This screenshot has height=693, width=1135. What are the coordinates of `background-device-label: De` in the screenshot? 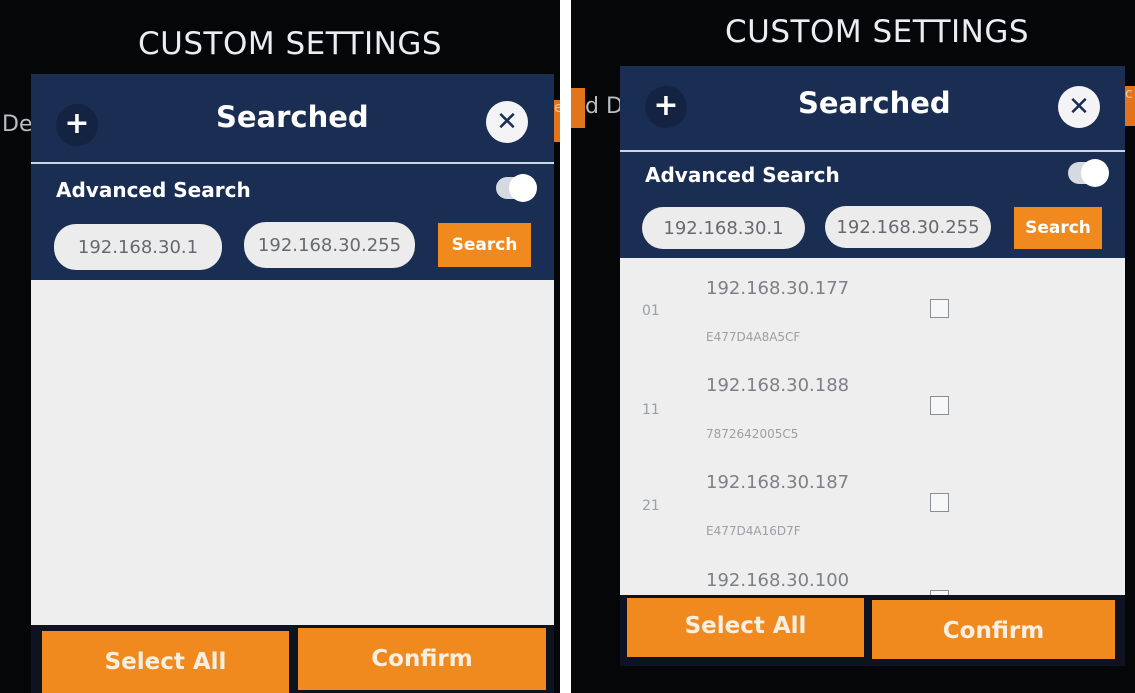 It's located at (17, 124).